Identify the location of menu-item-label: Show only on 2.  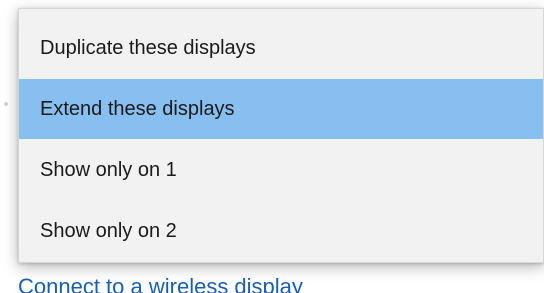
(108, 230).